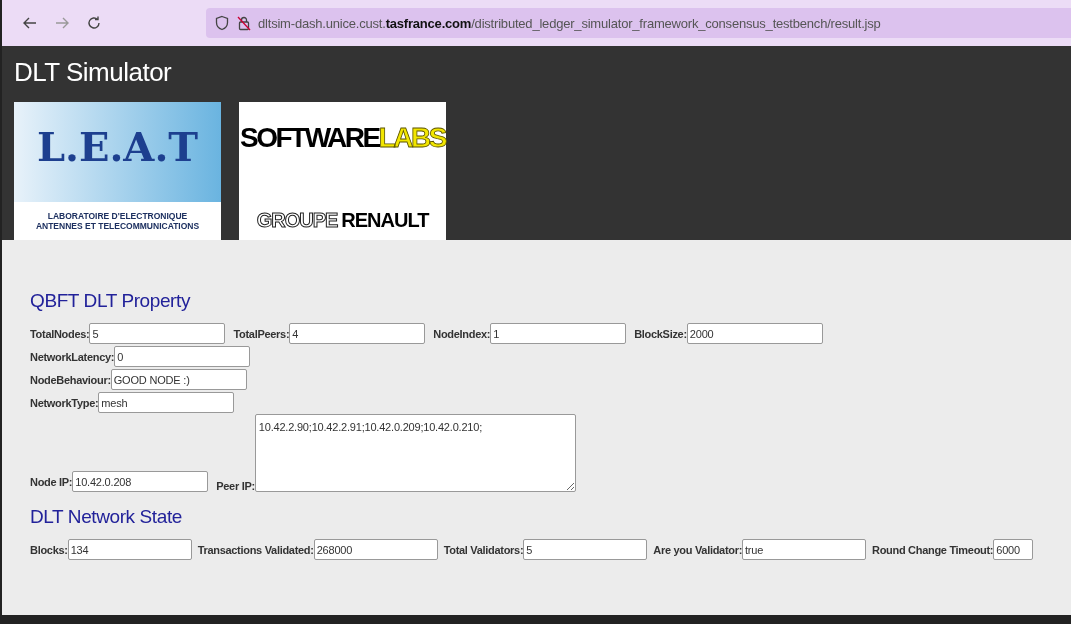  I want to click on input-field: 1, so click(558, 333).